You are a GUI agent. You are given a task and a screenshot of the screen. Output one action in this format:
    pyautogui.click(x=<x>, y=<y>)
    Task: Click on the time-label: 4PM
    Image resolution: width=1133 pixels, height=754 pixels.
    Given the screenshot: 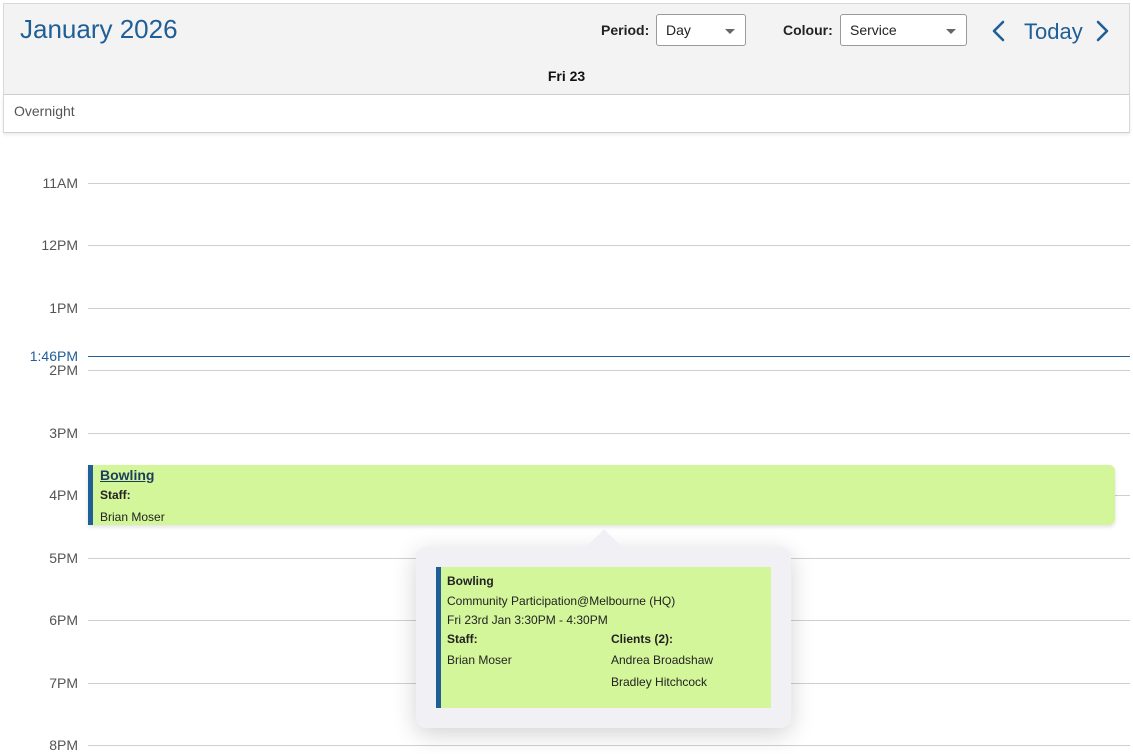 What is the action you would take?
    pyautogui.click(x=63, y=495)
    